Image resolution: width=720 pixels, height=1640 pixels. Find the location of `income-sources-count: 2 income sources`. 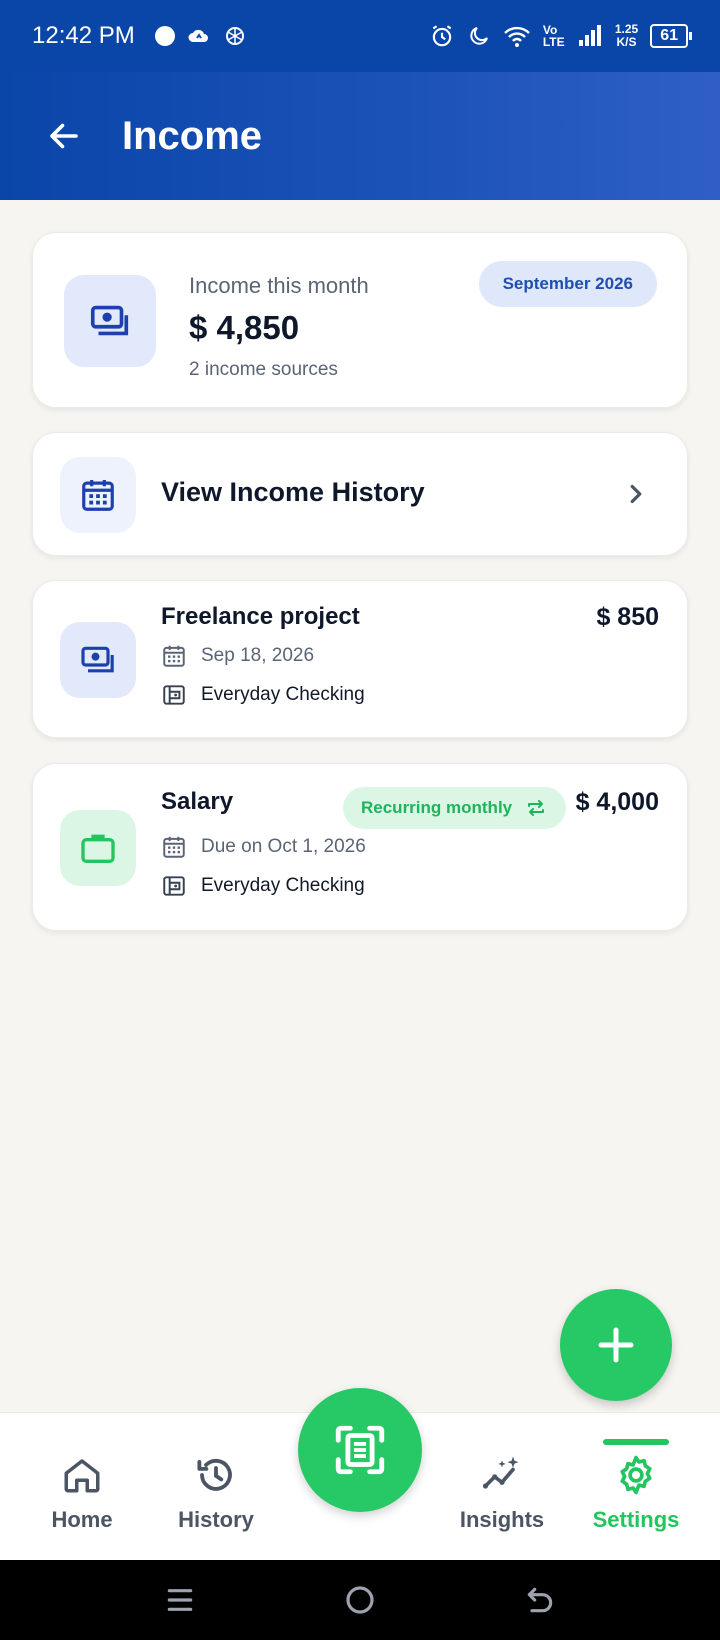

income-sources-count: 2 income sources is located at coordinates (263, 369).